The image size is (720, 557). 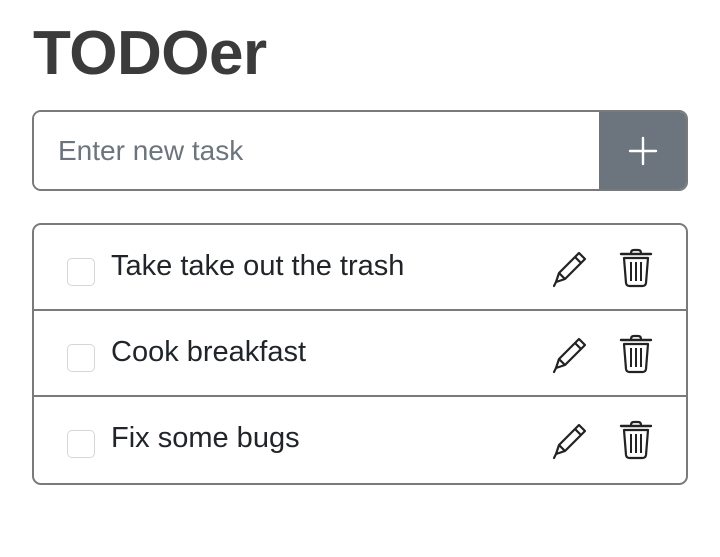 I want to click on add-task-button, so click(x=642, y=150).